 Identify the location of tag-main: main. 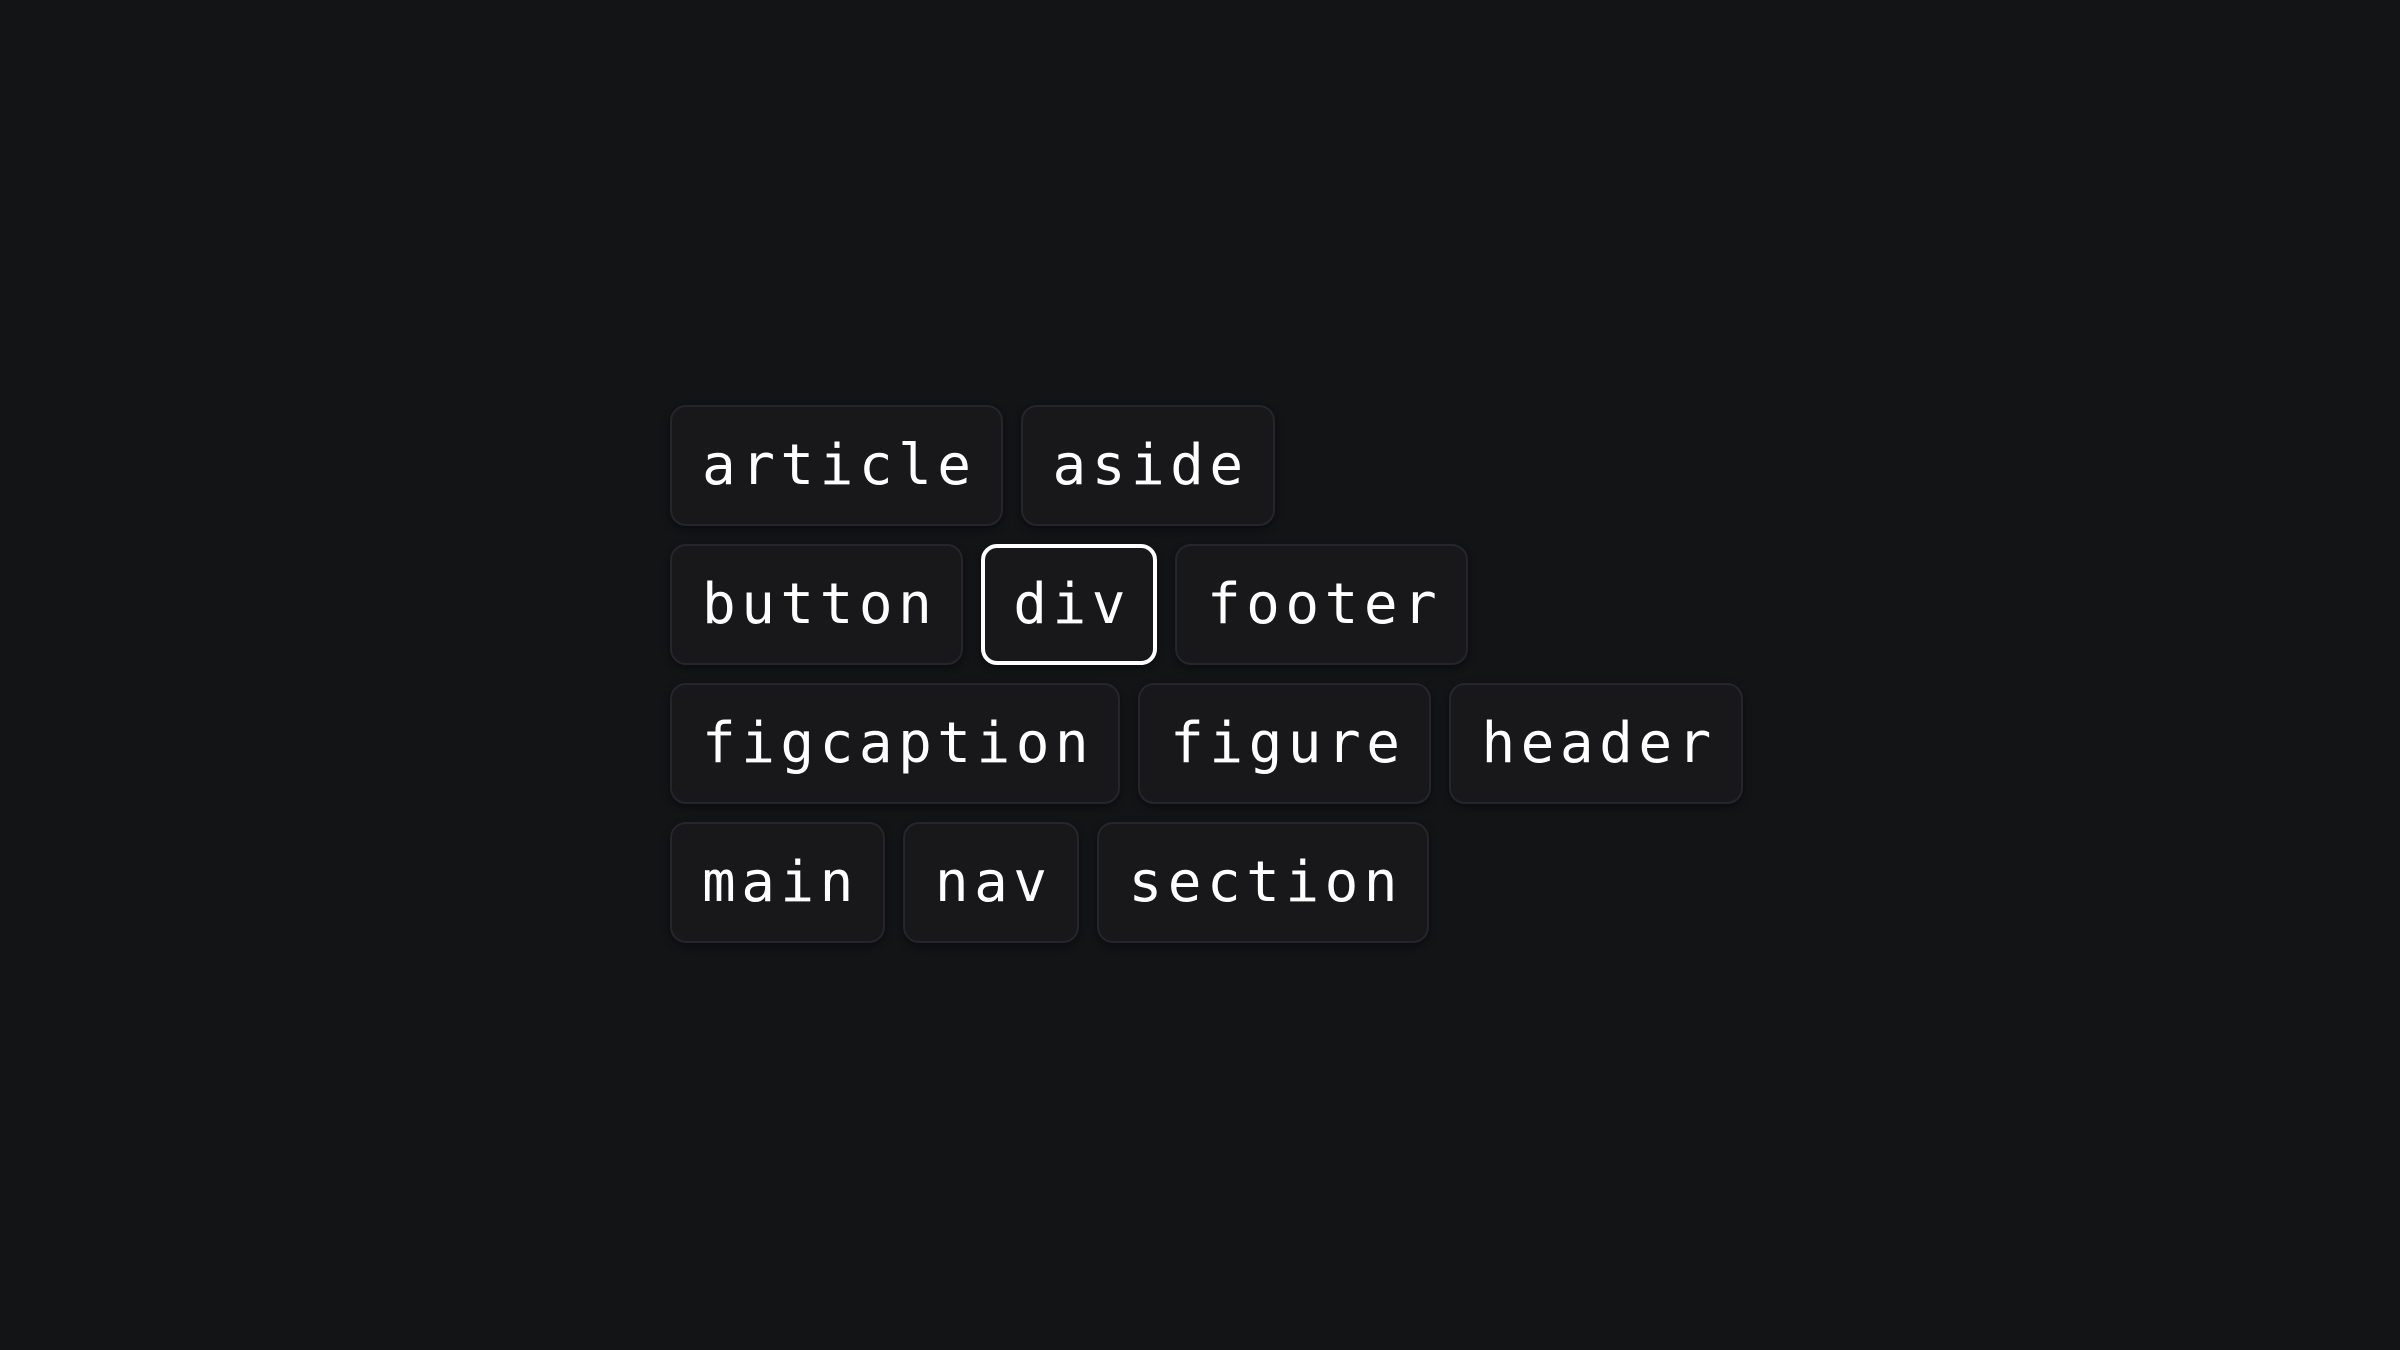
(777, 882).